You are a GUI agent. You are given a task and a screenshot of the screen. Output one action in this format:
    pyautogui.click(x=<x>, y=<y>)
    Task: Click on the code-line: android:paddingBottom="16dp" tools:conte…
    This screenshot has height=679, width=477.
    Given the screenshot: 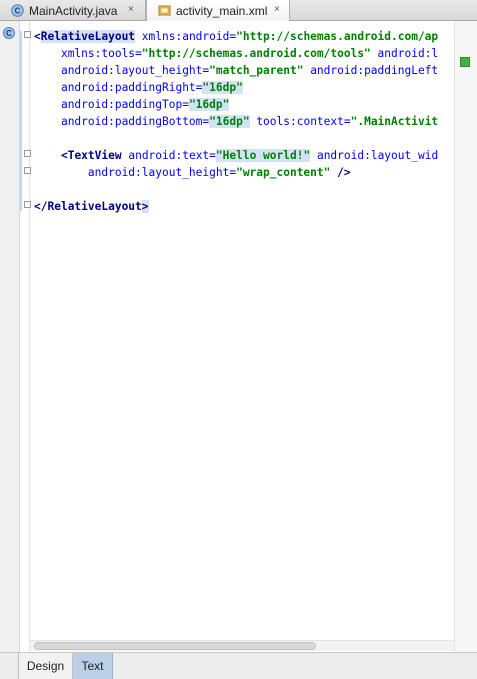 What is the action you would take?
    pyautogui.click(x=244, y=121)
    